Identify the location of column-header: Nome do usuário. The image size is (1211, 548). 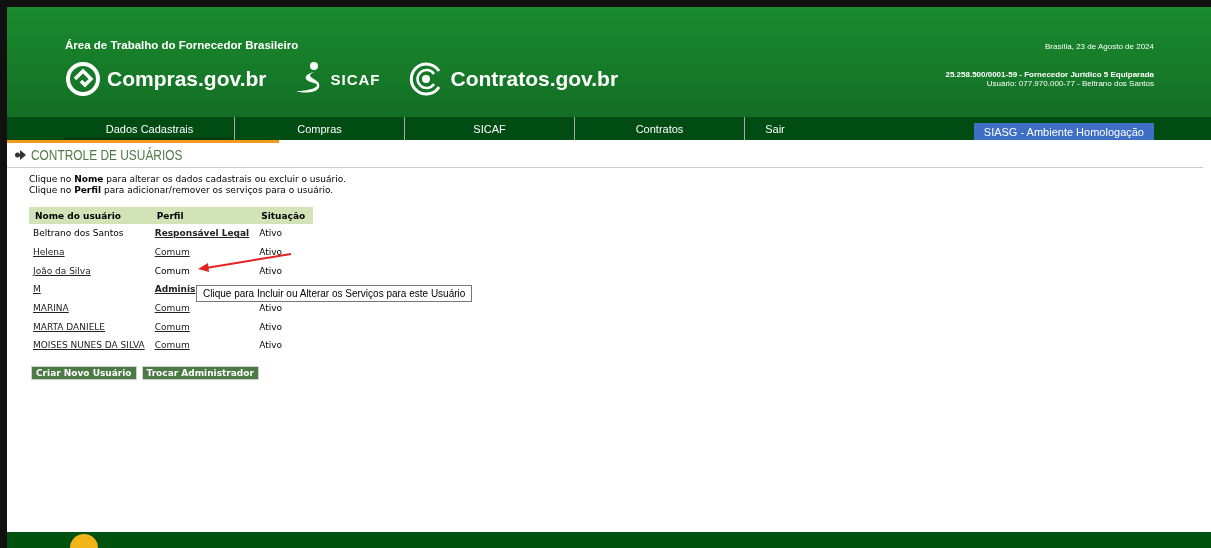
(90, 215).